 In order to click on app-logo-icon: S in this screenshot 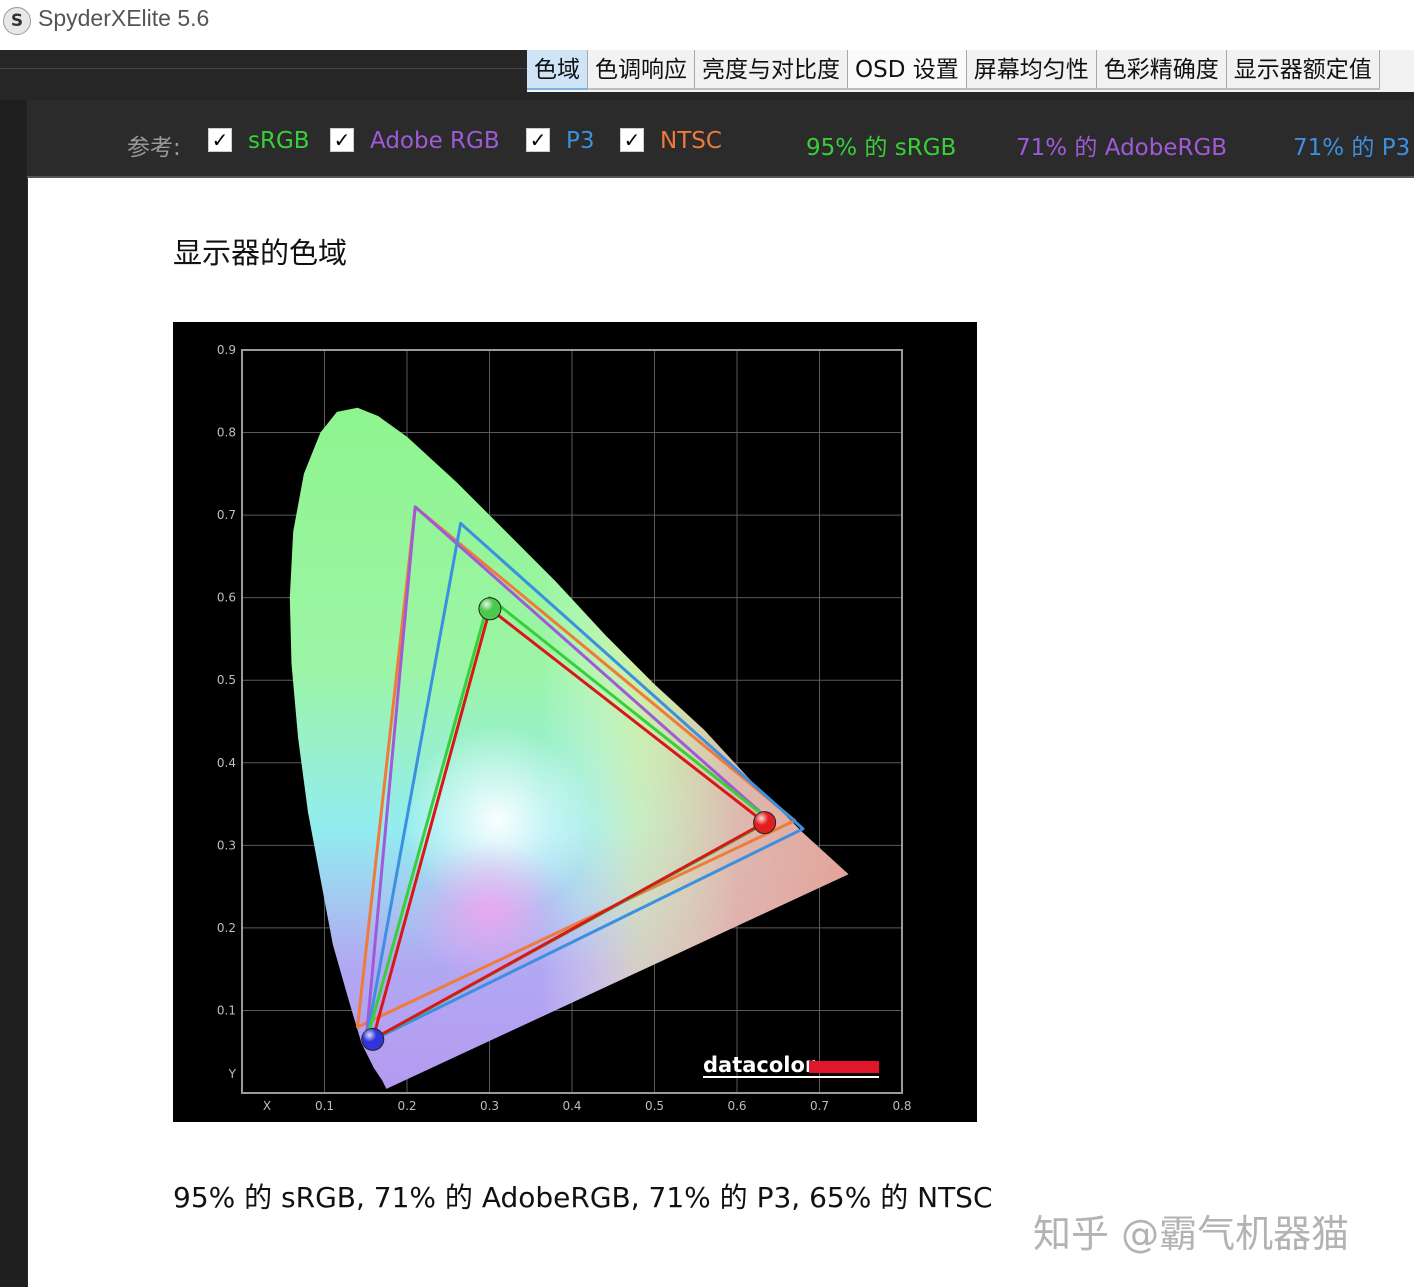, I will do `click(17, 21)`.